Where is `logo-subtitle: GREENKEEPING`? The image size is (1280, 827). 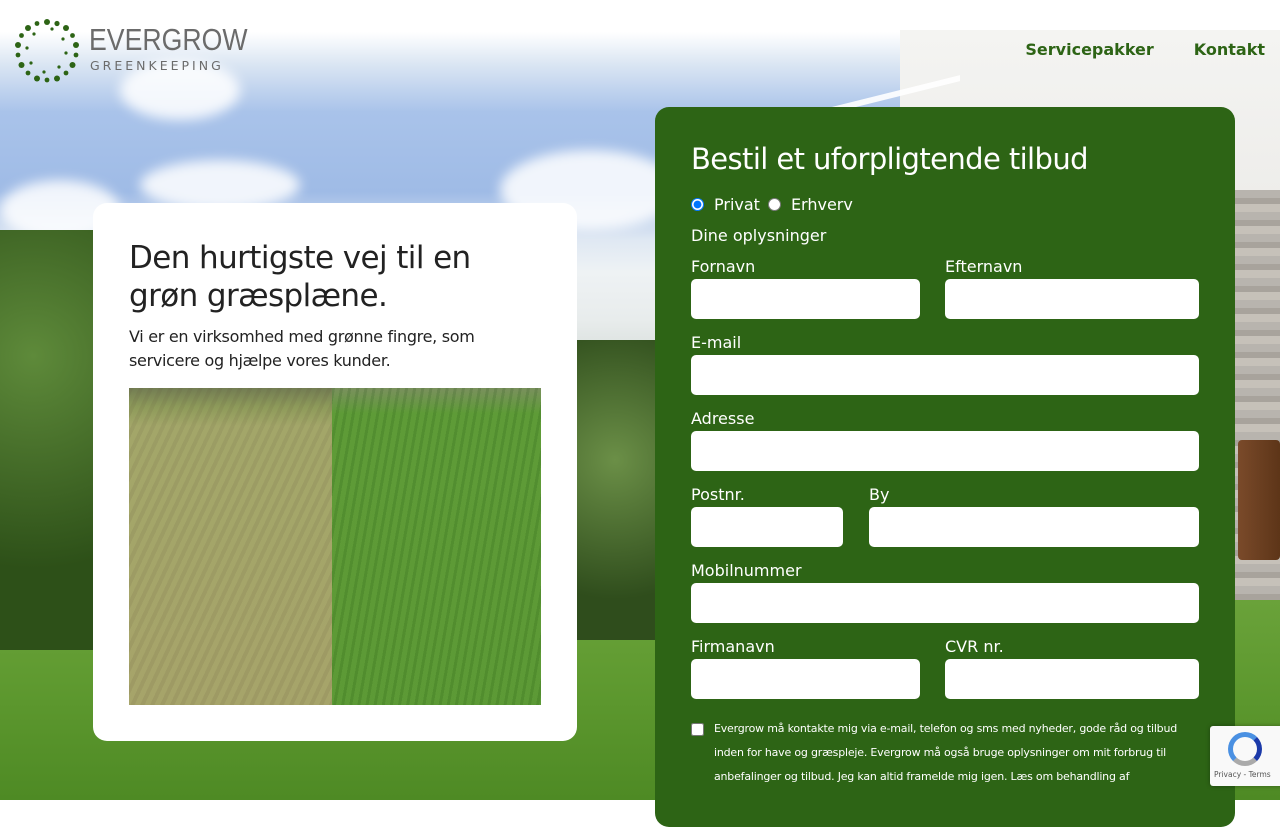 logo-subtitle: GREENKEEPING is located at coordinates (157, 65).